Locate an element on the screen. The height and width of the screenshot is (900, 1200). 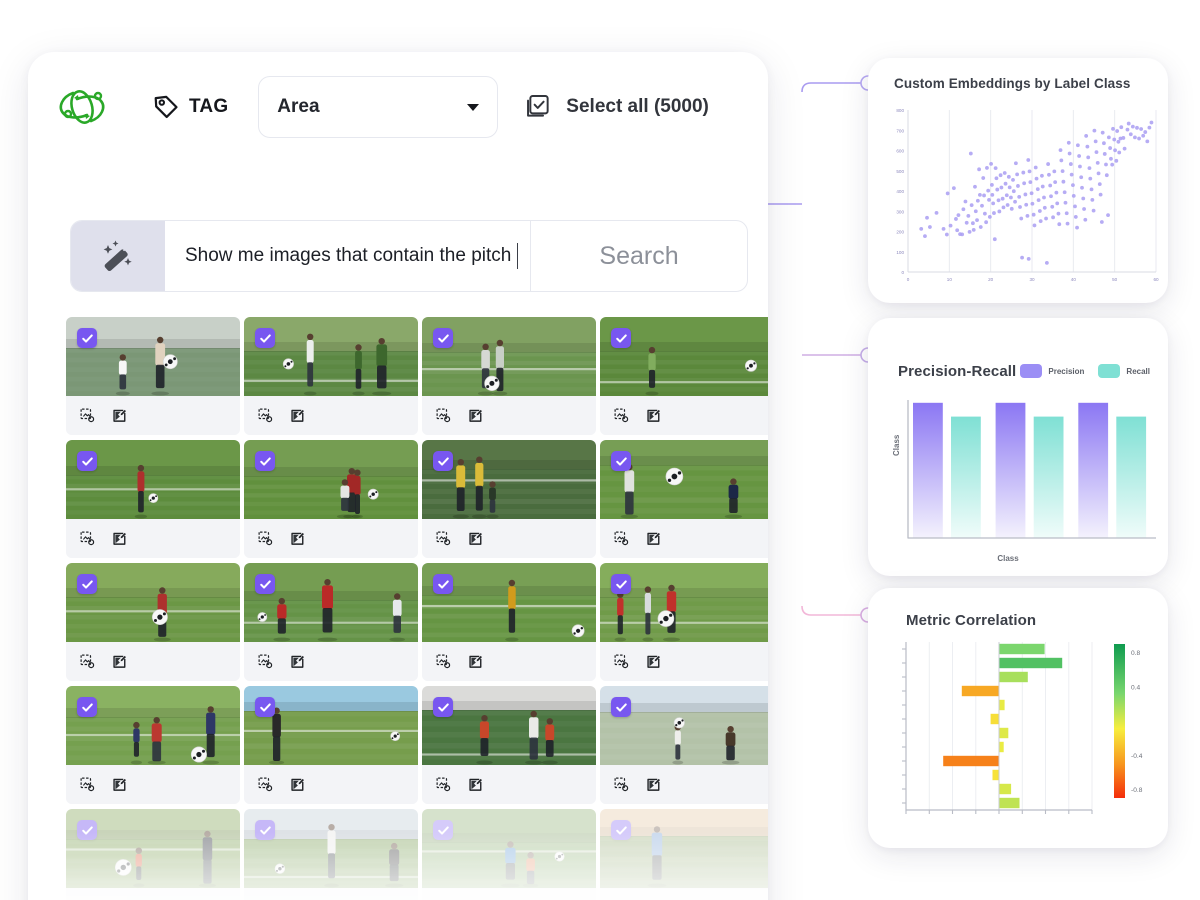
search-input: Show me images that contain the pitch is located at coordinates (348, 256).